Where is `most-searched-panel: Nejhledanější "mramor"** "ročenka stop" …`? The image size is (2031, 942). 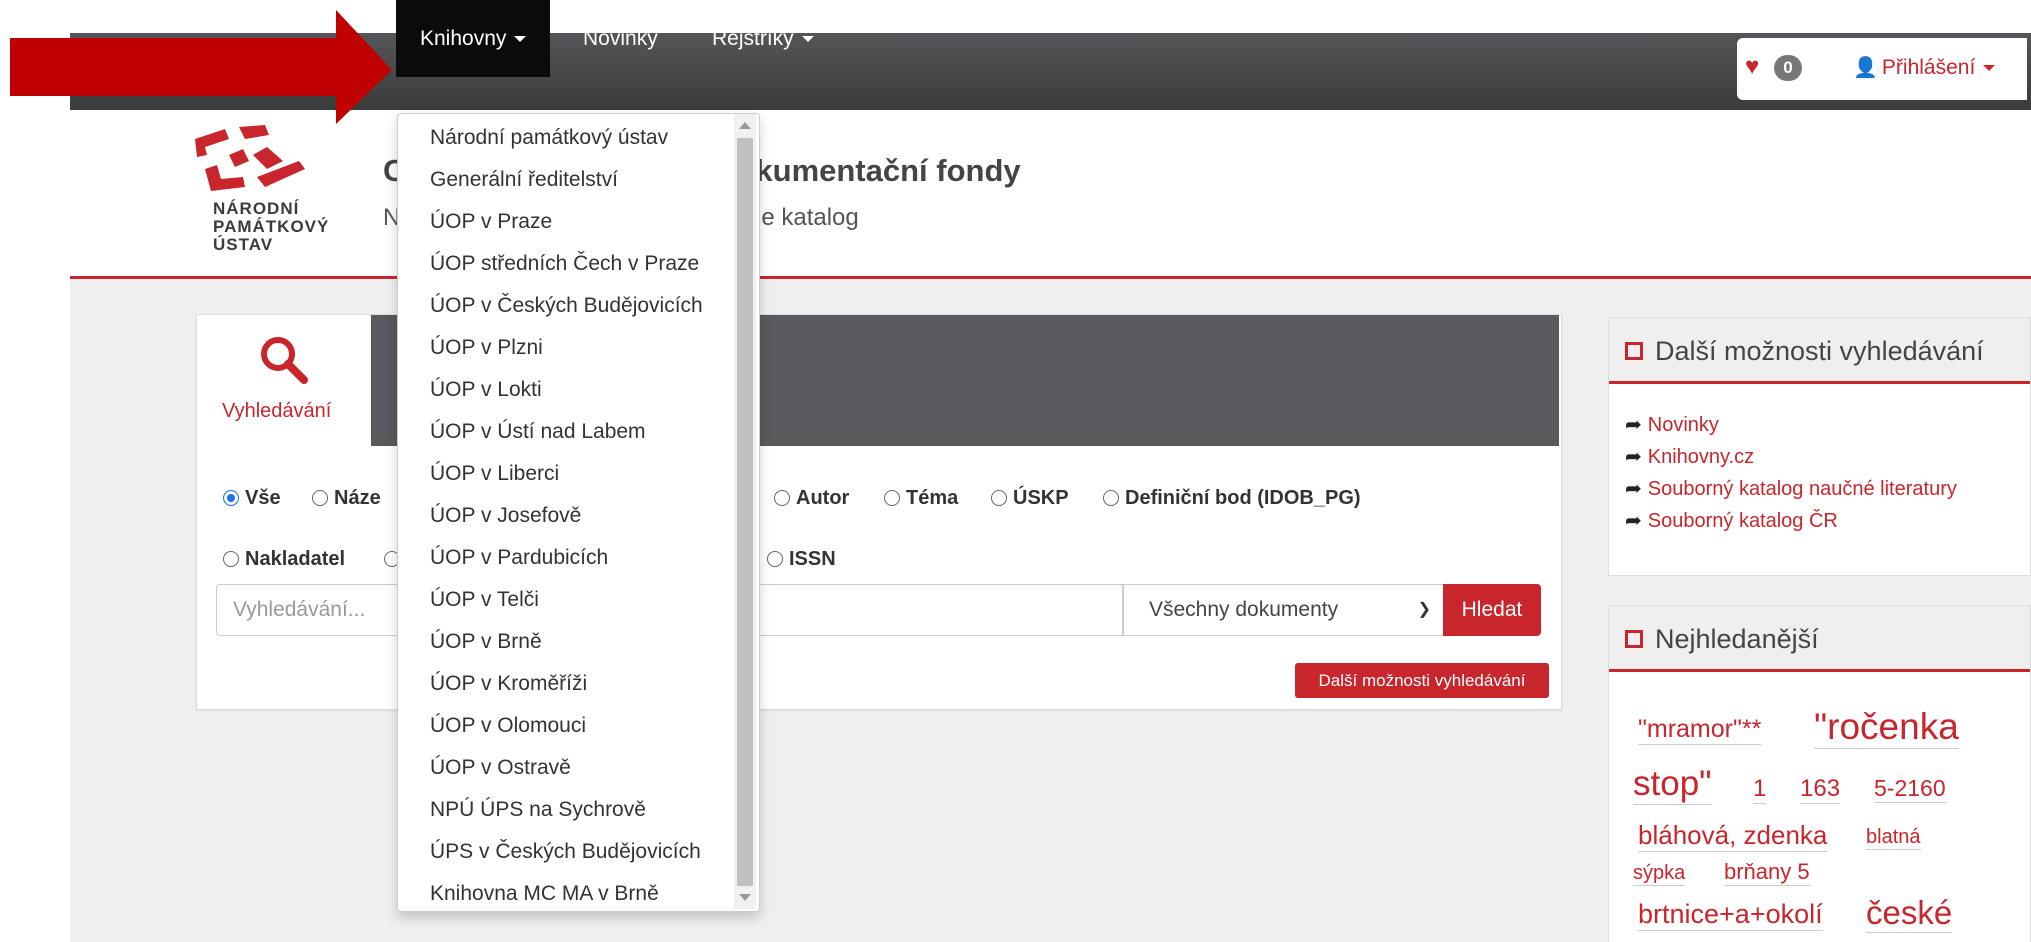 most-searched-panel: Nejhledanější "mramor"** "ročenka stop" … is located at coordinates (1819, 773).